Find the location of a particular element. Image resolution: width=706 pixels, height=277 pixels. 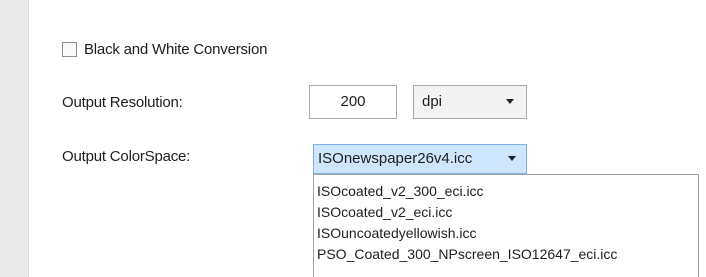

bw-conversion-row: Black and White Conversion is located at coordinates (164, 49).